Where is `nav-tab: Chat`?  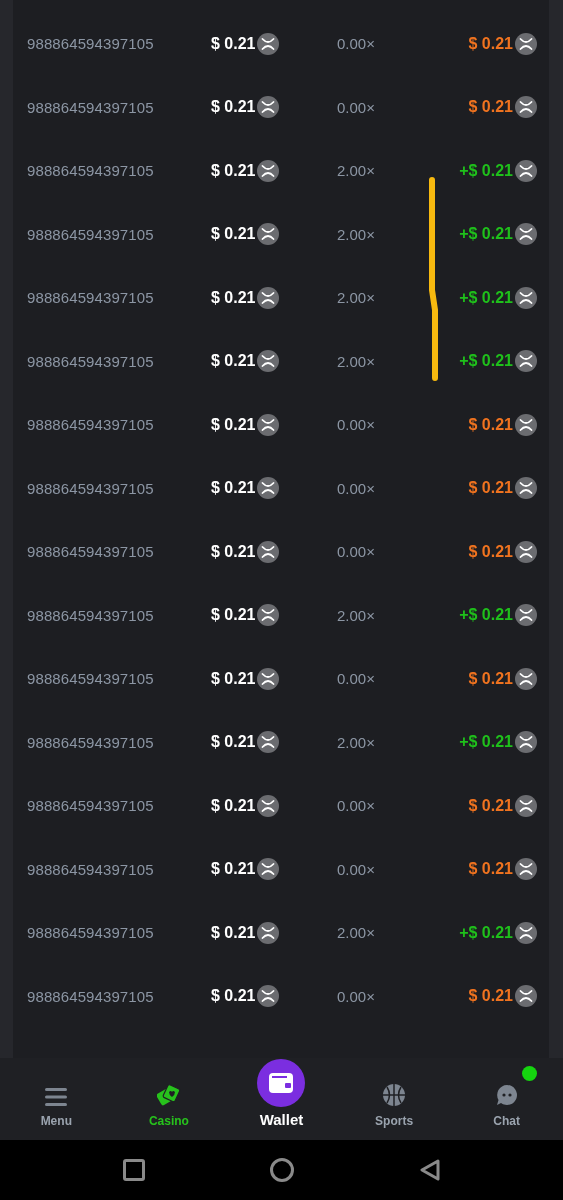 nav-tab: Chat is located at coordinates (506, 1106).